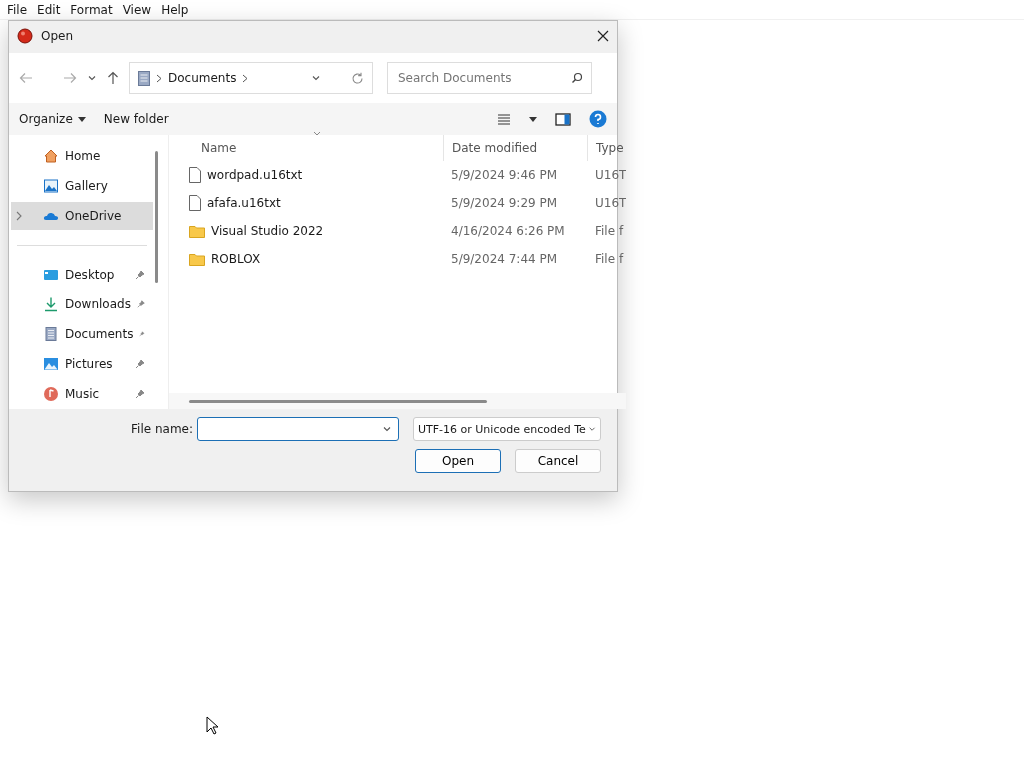 This screenshot has height=768, width=1024. Describe the element at coordinates (507, 429) in the screenshot. I see `file-type-dropdown: UTF-16 or Unicode encoded Te` at that location.